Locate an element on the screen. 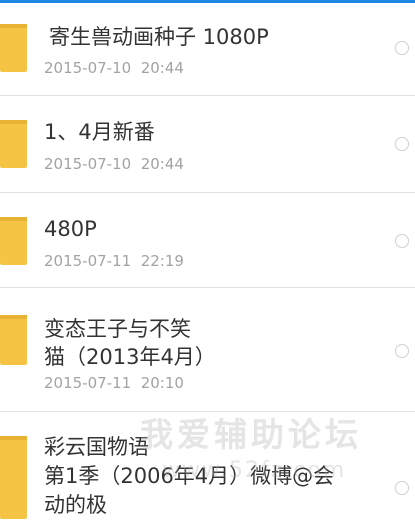  file-name: 寄生兽动画种子 1080P is located at coordinates (159, 37).